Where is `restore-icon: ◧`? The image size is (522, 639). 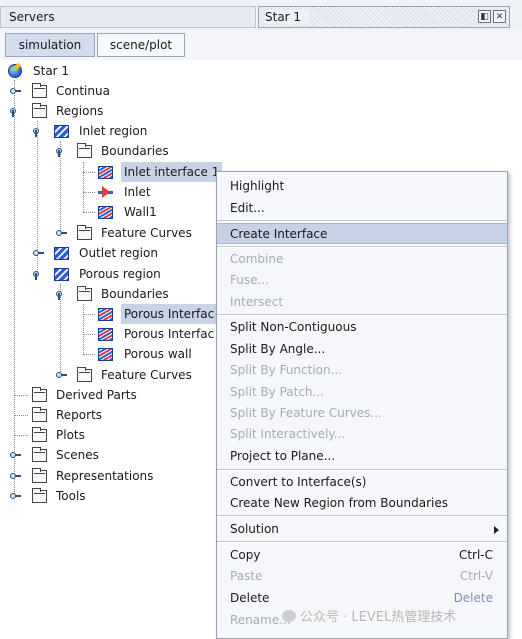
restore-icon: ◧ is located at coordinates (484, 16).